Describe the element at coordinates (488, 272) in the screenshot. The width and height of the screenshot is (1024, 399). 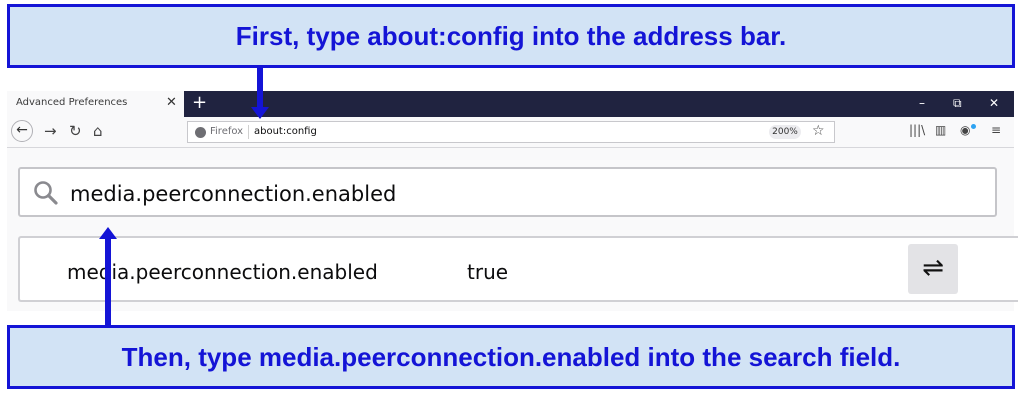
I see `pref-value: true` at that location.